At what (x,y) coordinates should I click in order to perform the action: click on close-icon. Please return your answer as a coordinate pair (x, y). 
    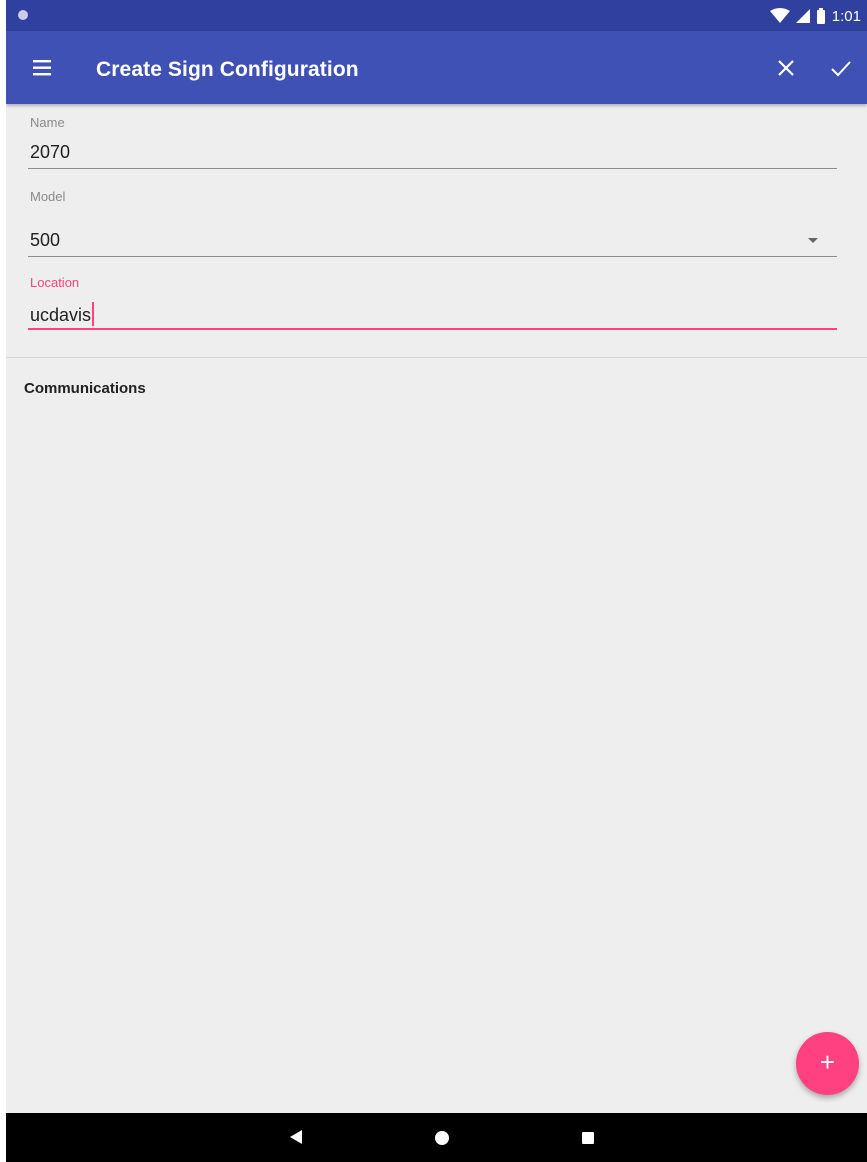
    Looking at the image, I should click on (786, 68).